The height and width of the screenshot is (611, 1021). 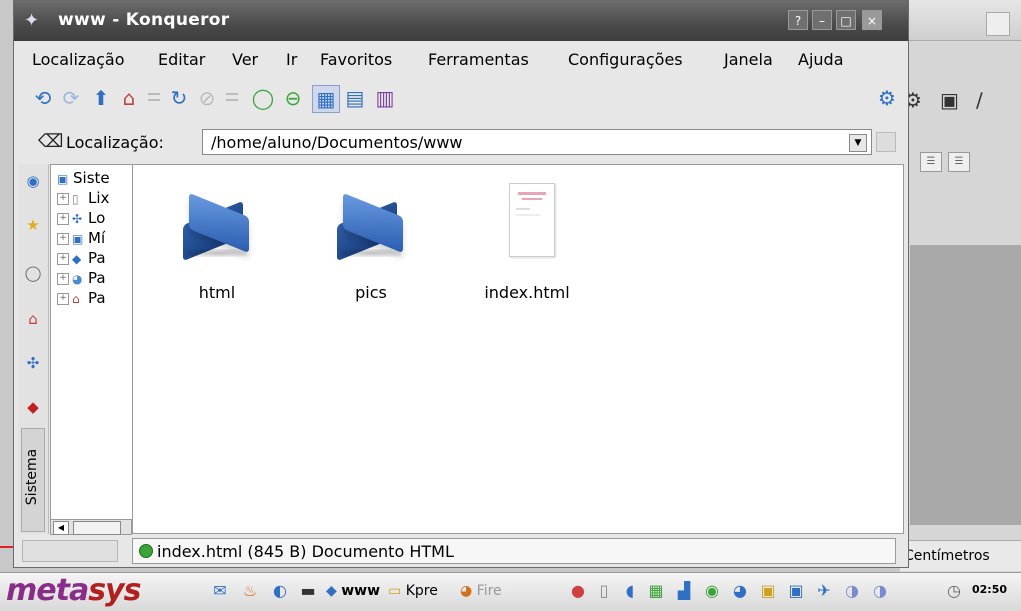 What do you see at coordinates (684, 591) in the screenshot?
I see `signal-icon: ▟` at bounding box center [684, 591].